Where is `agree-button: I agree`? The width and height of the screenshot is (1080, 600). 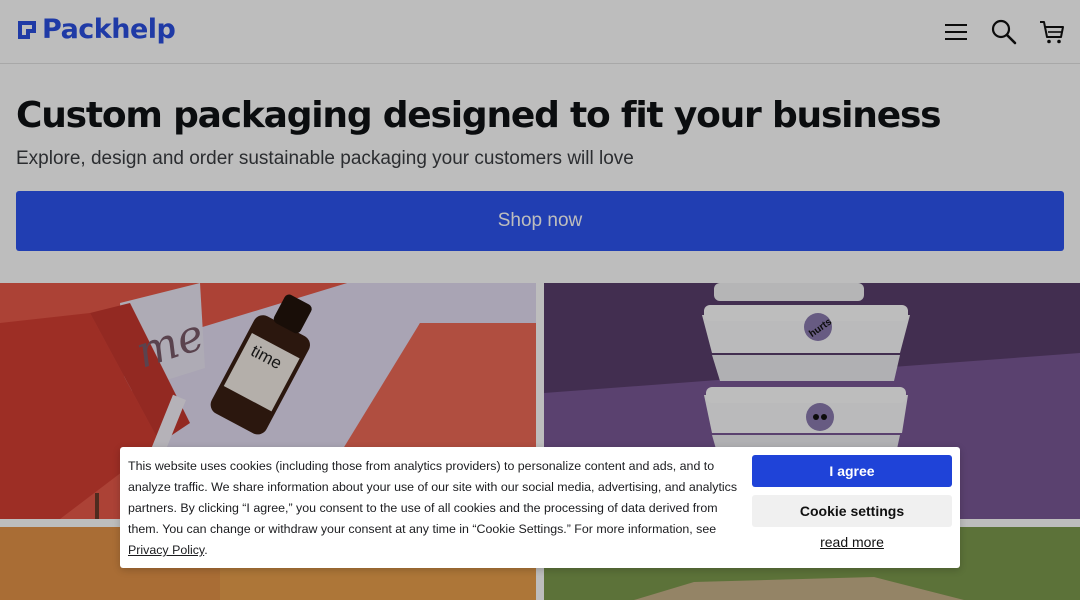
agree-button: I agree is located at coordinates (852, 471).